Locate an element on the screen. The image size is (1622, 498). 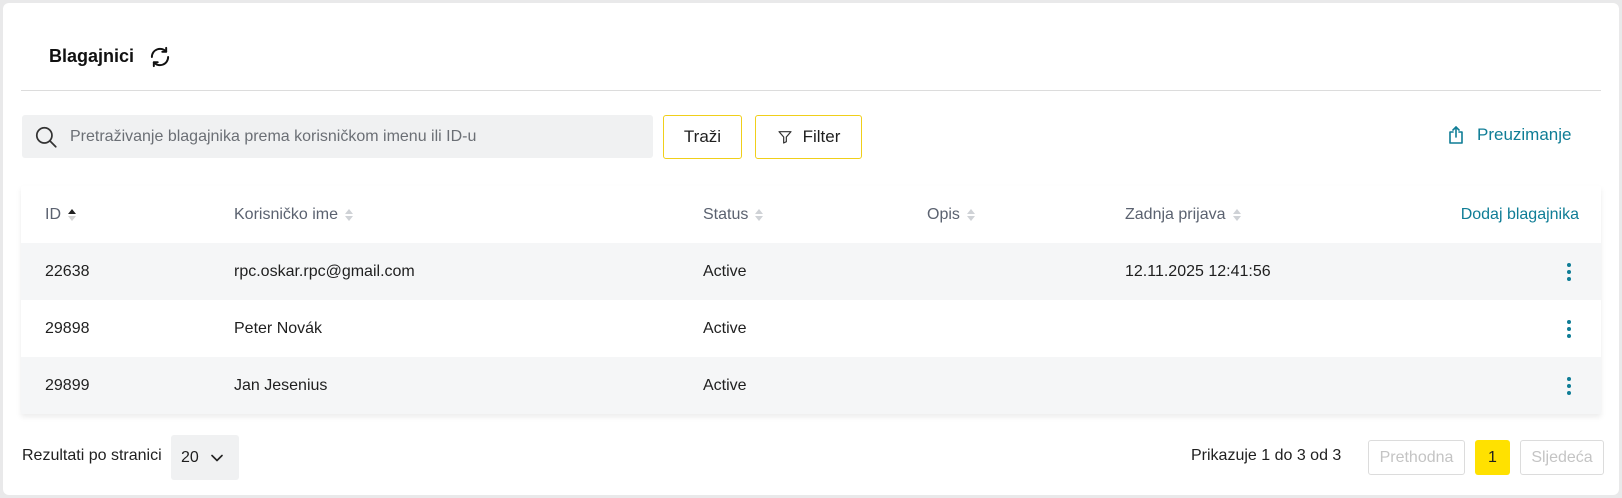
per-page-label: Rezultati po stranici is located at coordinates (92, 455).